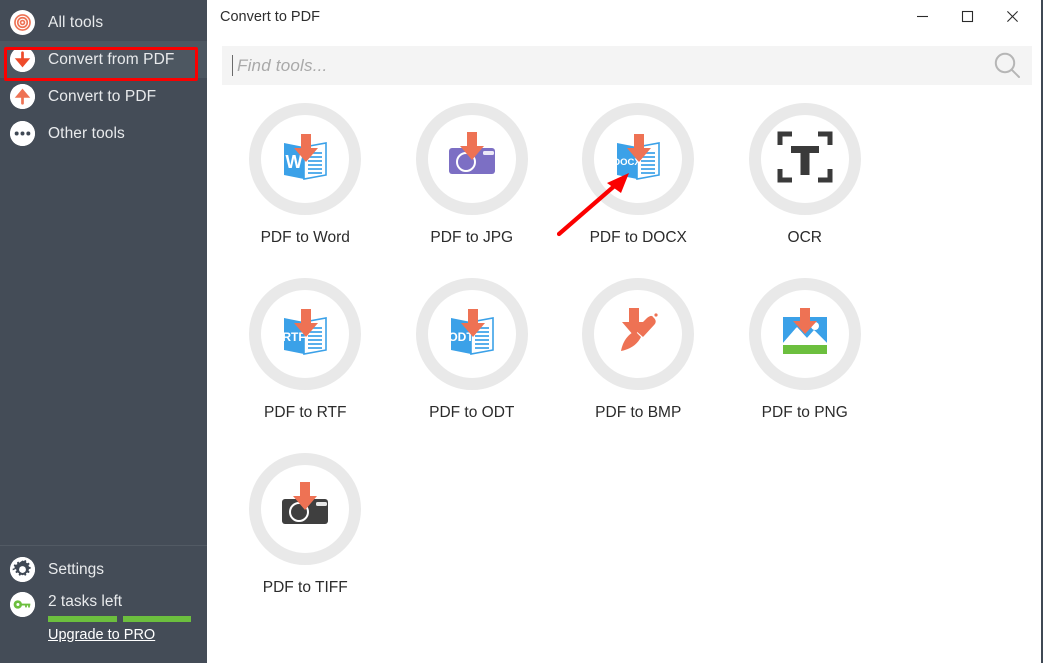 This screenshot has width=1043, height=663. What do you see at coordinates (22, 96) in the screenshot?
I see `arrow-up-circle-icon` at bounding box center [22, 96].